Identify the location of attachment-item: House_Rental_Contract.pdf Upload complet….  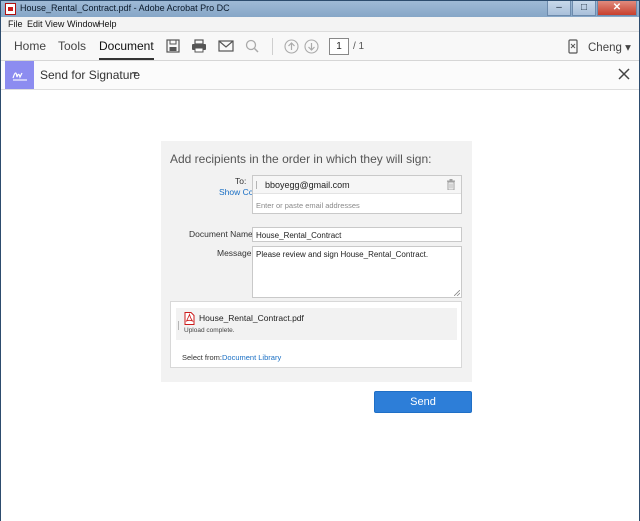
(316, 324).